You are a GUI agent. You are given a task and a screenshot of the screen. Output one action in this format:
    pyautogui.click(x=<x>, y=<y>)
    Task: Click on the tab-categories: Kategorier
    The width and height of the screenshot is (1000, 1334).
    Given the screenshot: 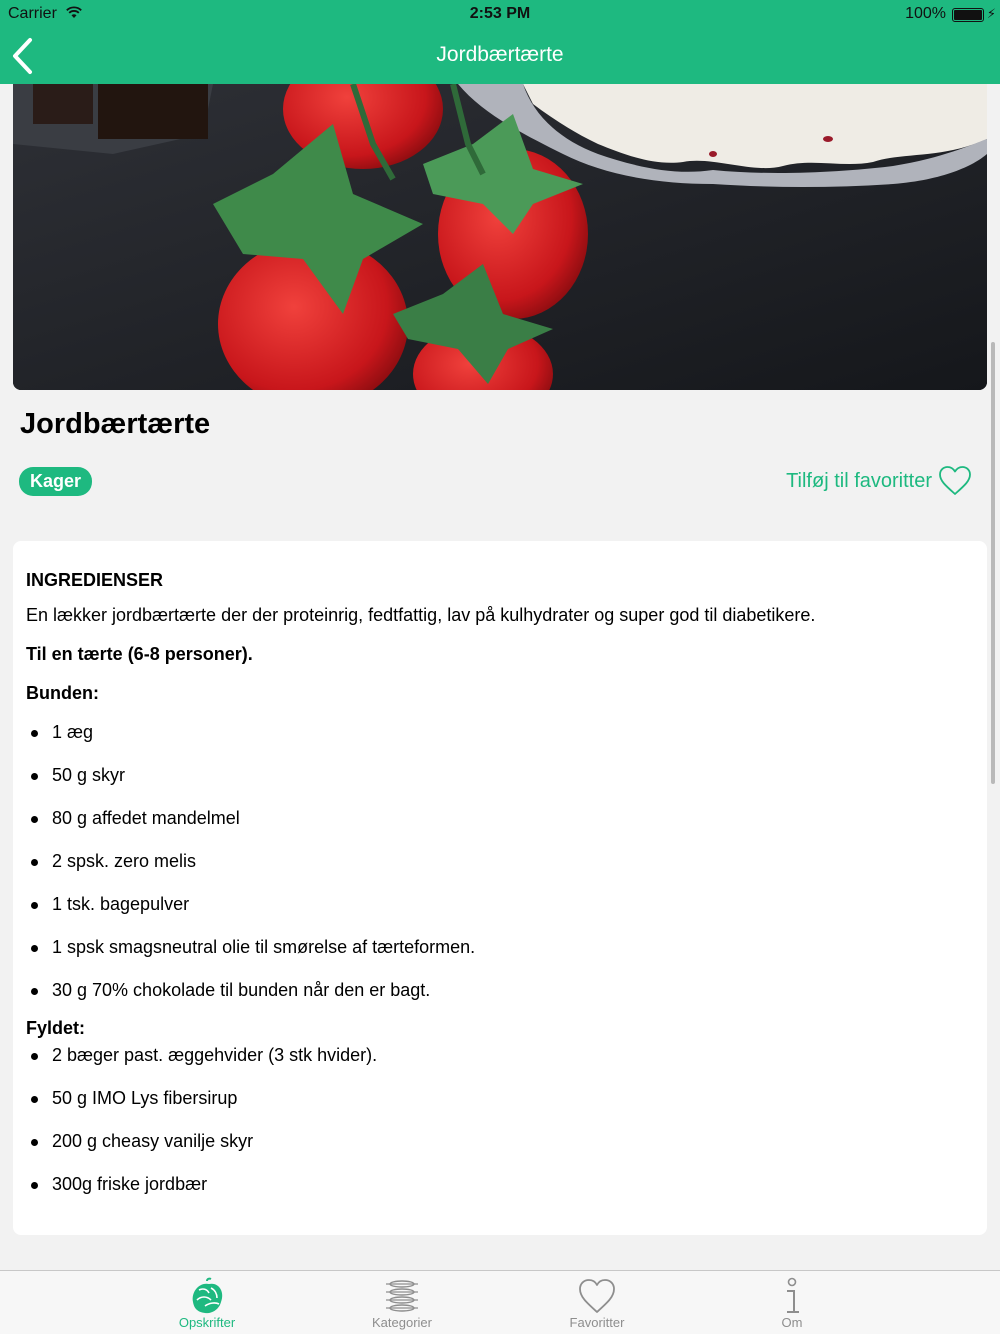 What is the action you would take?
    pyautogui.click(x=402, y=1302)
    